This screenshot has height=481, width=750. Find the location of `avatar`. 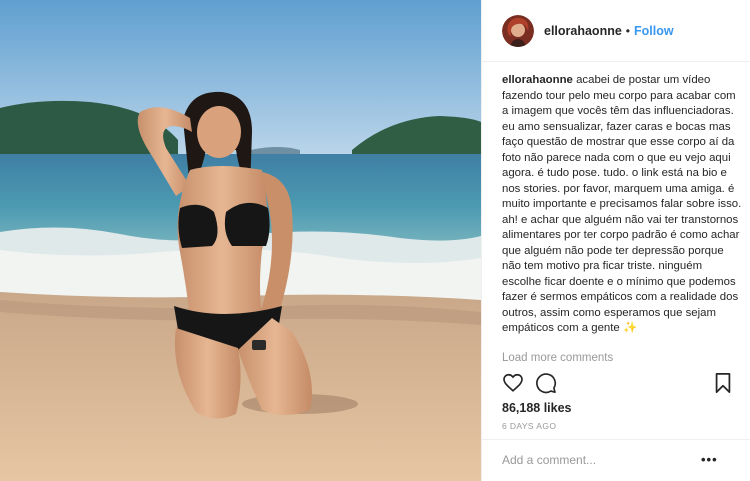

avatar is located at coordinates (518, 30).